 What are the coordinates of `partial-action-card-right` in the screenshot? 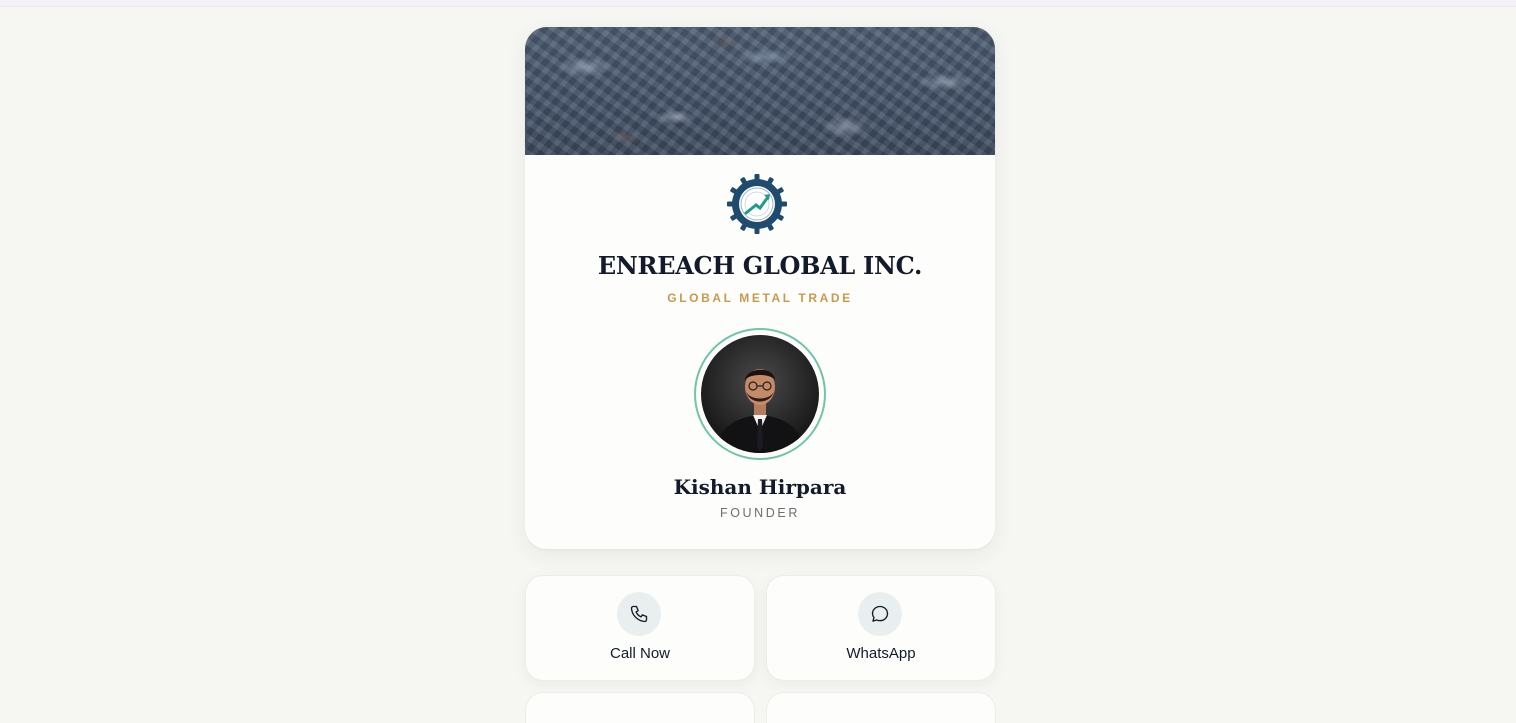 It's located at (881, 707).